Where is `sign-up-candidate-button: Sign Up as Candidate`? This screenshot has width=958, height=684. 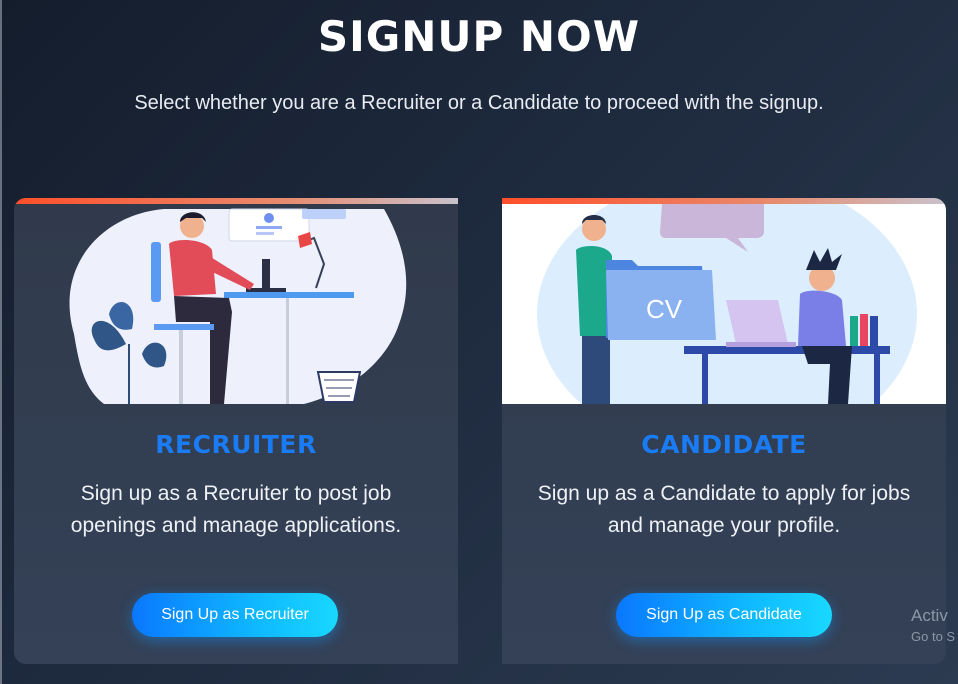 sign-up-candidate-button: Sign Up as Candidate is located at coordinates (724, 615).